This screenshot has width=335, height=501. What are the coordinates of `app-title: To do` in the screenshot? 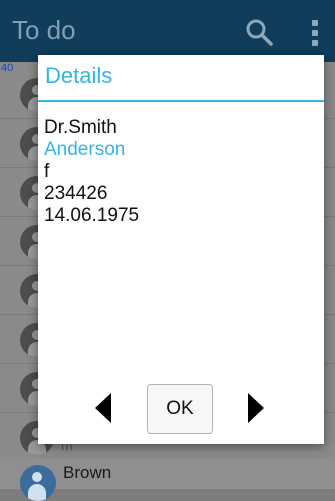 It's located at (44, 30).